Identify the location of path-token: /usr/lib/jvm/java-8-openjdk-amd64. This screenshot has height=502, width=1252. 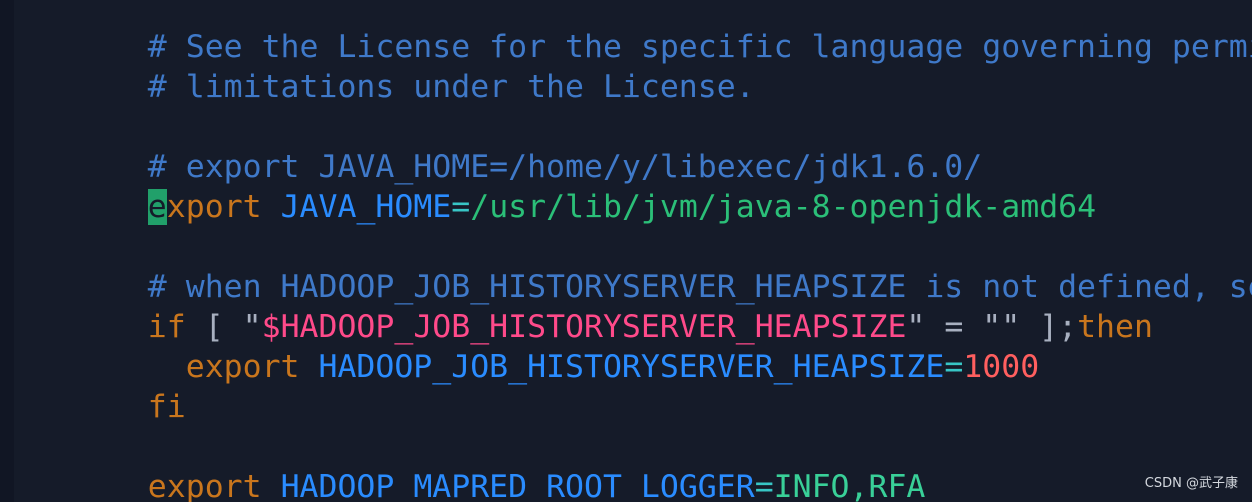
(783, 207).